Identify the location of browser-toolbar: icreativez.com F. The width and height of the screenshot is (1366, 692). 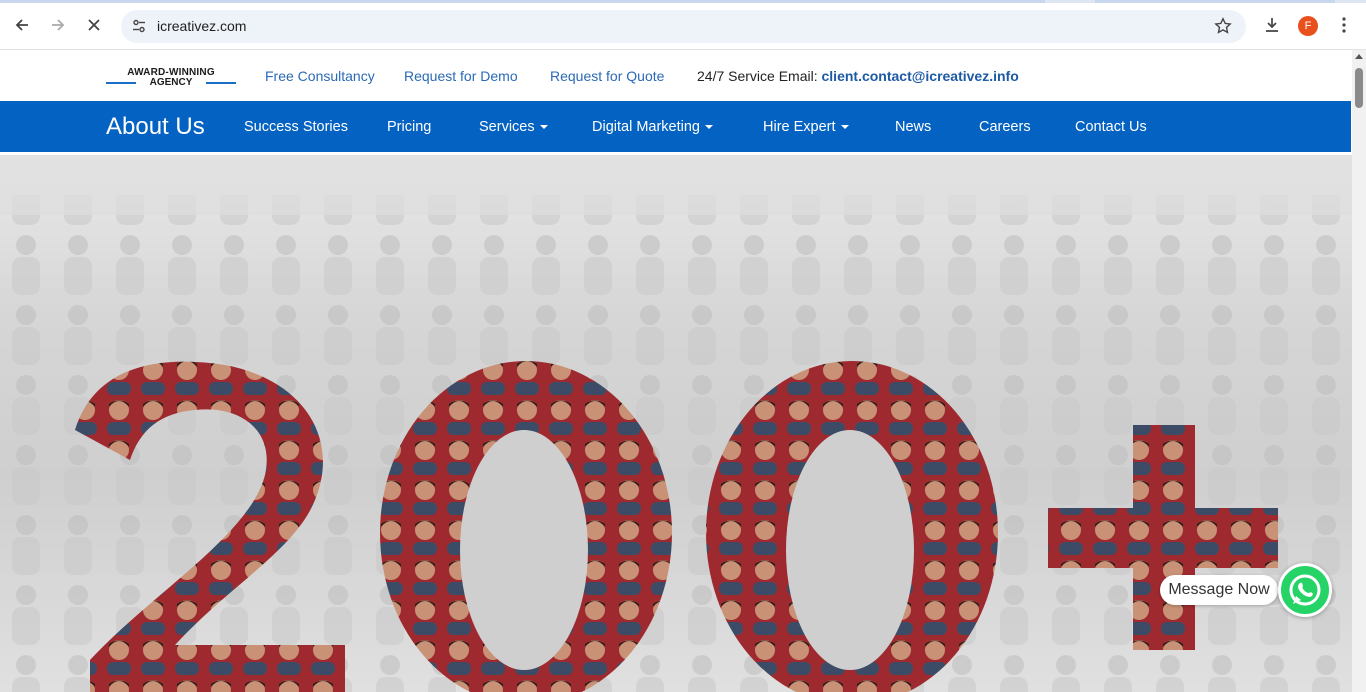
(683, 25).